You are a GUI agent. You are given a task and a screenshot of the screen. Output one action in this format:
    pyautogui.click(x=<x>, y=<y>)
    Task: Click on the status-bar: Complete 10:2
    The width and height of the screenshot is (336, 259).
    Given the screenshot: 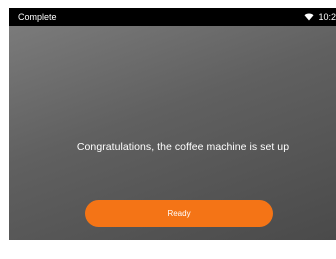 What is the action you would take?
    pyautogui.click(x=172, y=17)
    